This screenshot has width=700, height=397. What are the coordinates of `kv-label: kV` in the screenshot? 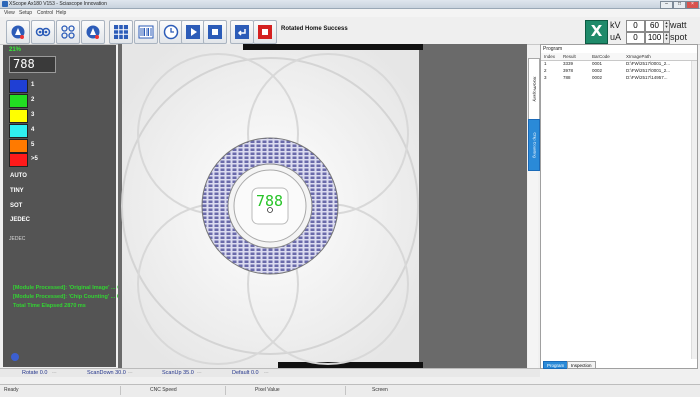 It's located at (615, 25).